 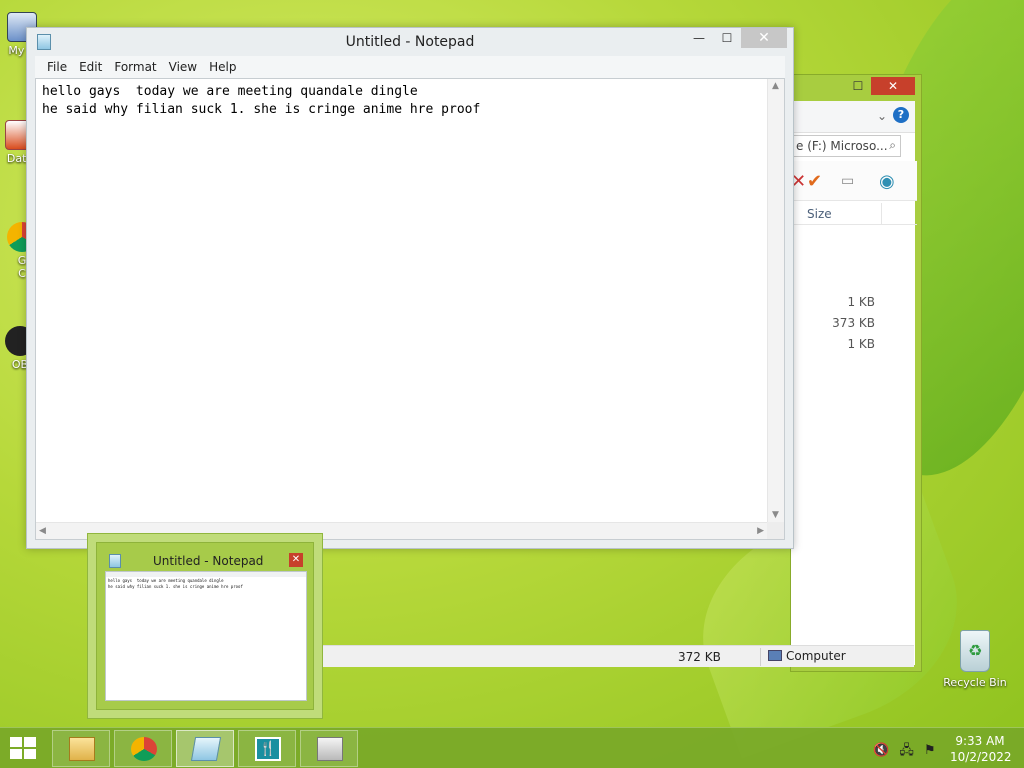 What do you see at coordinates (618, 656) in the screenshot?
I see `explorer-status-bar: 372 KB Computer` at bounding box center [618, 656].